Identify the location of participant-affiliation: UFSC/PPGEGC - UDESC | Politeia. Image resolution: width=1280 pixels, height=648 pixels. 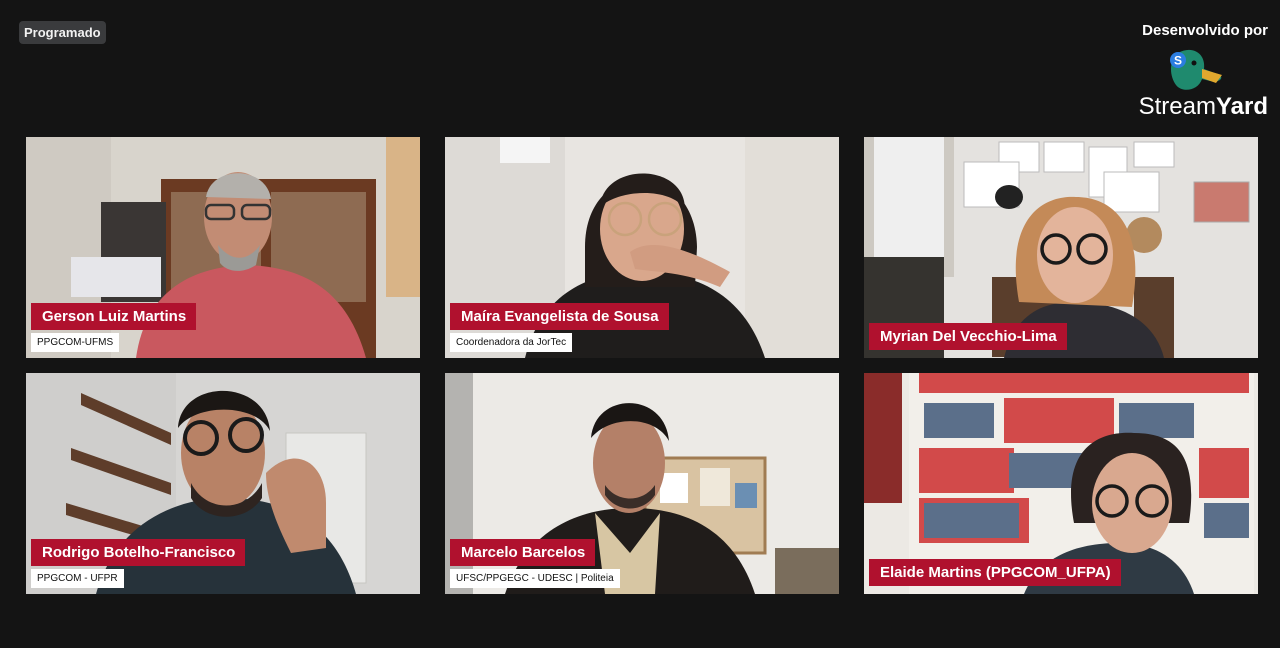
(535, 578).